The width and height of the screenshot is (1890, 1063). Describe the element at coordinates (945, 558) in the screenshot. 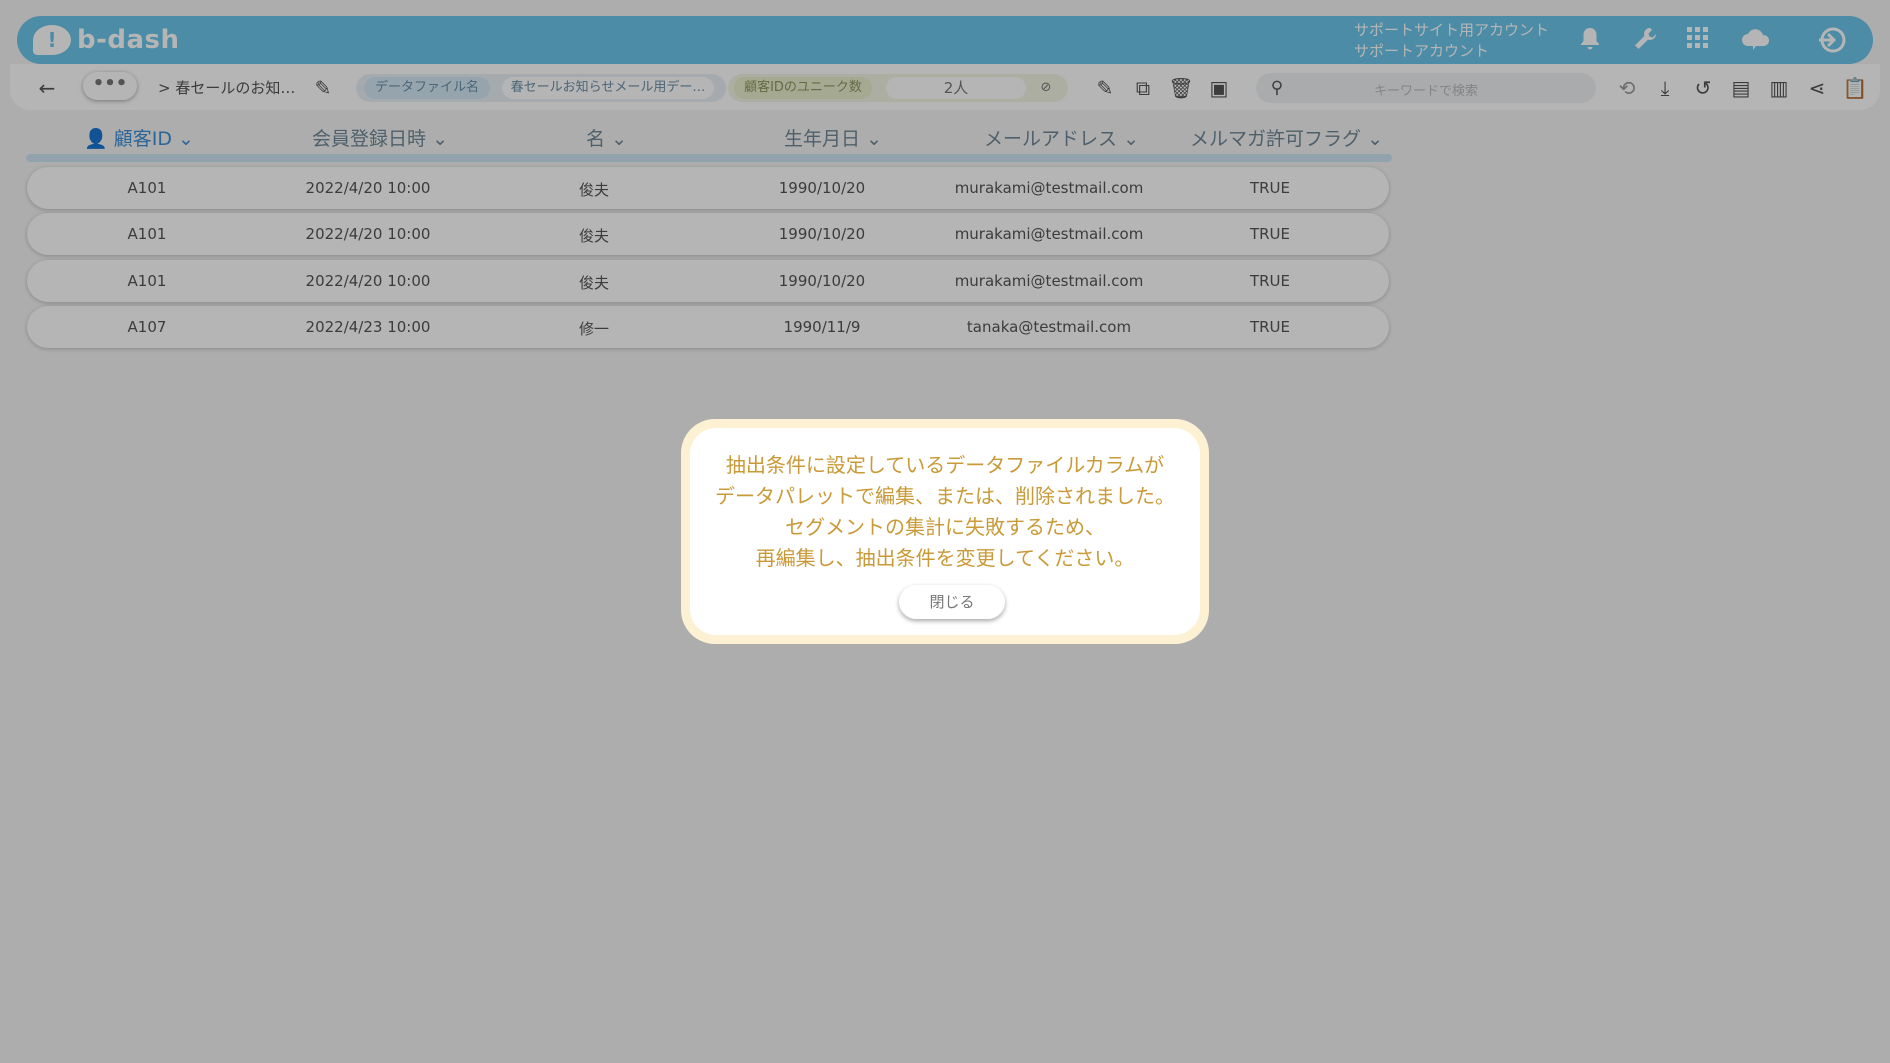

I see `error-message-line: 再編集し、抽出条件を変更してください。` at that location.